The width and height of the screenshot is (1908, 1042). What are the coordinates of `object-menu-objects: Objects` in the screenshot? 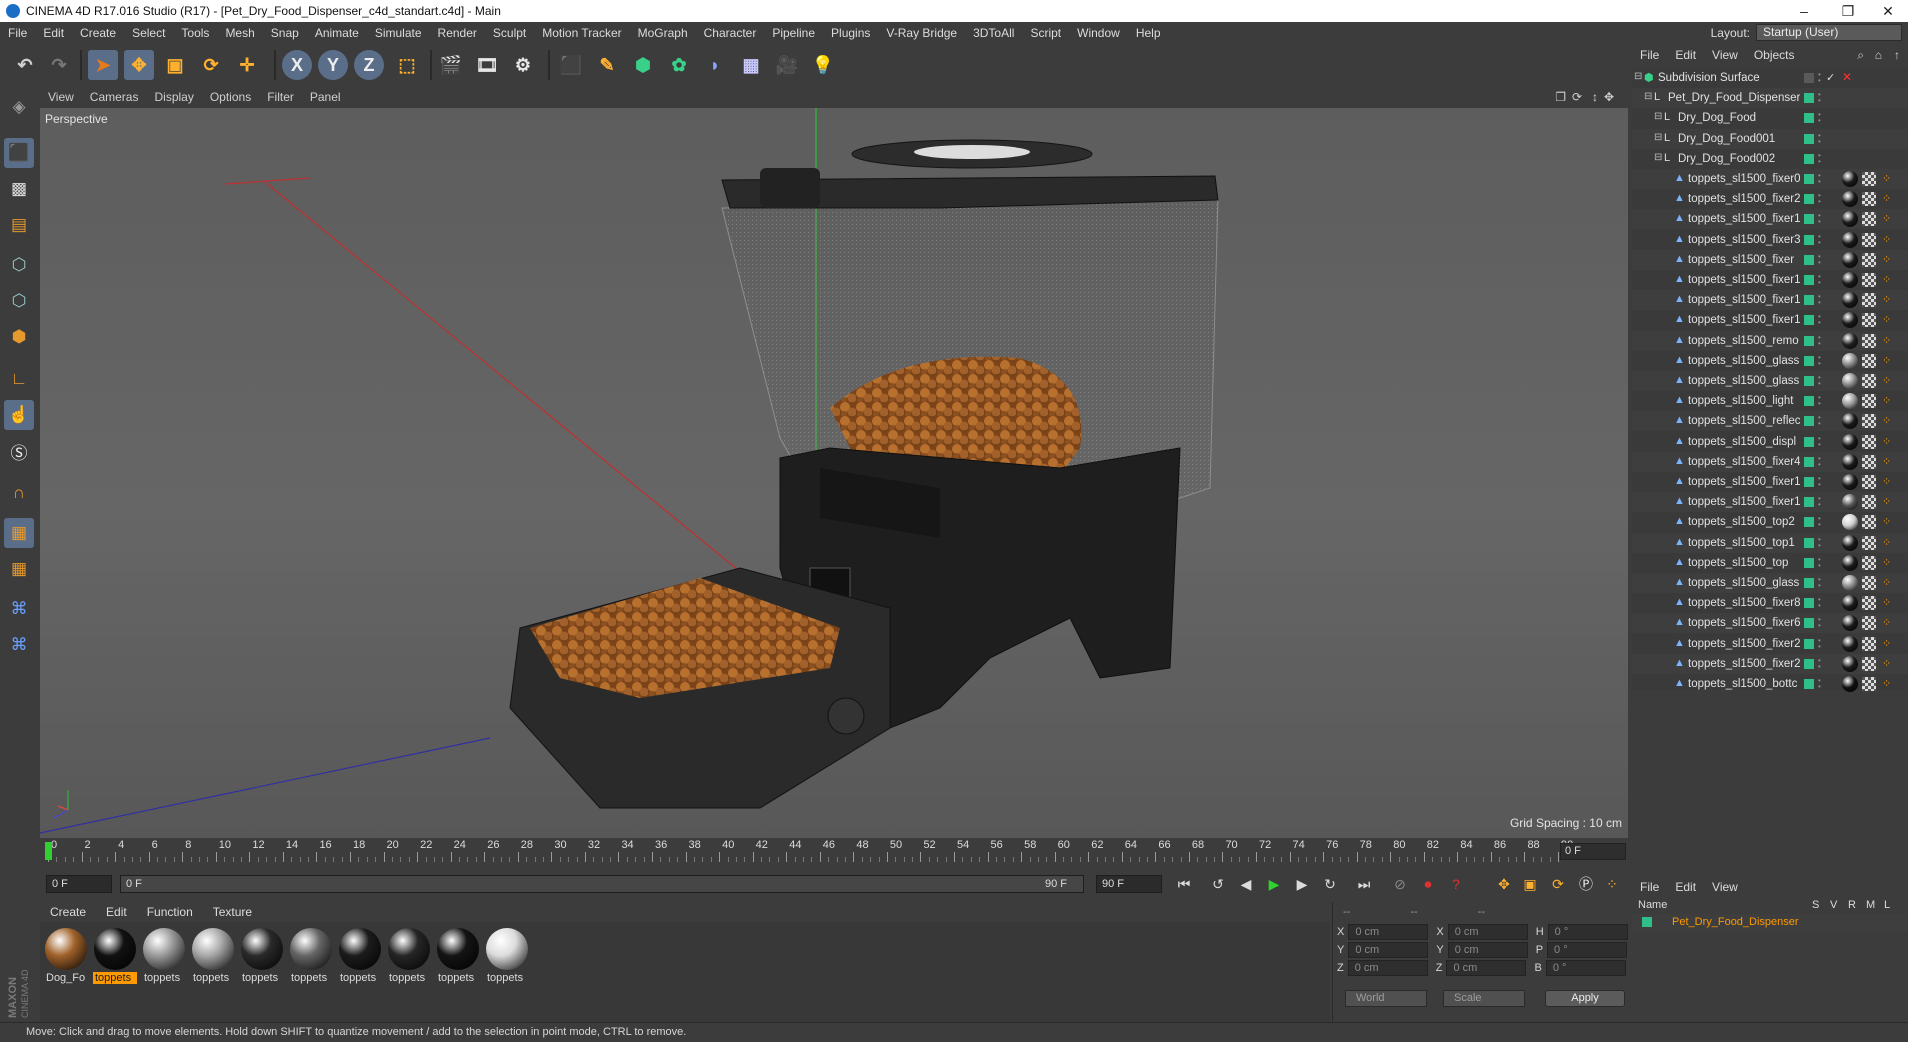 It's located at (1774, 55).